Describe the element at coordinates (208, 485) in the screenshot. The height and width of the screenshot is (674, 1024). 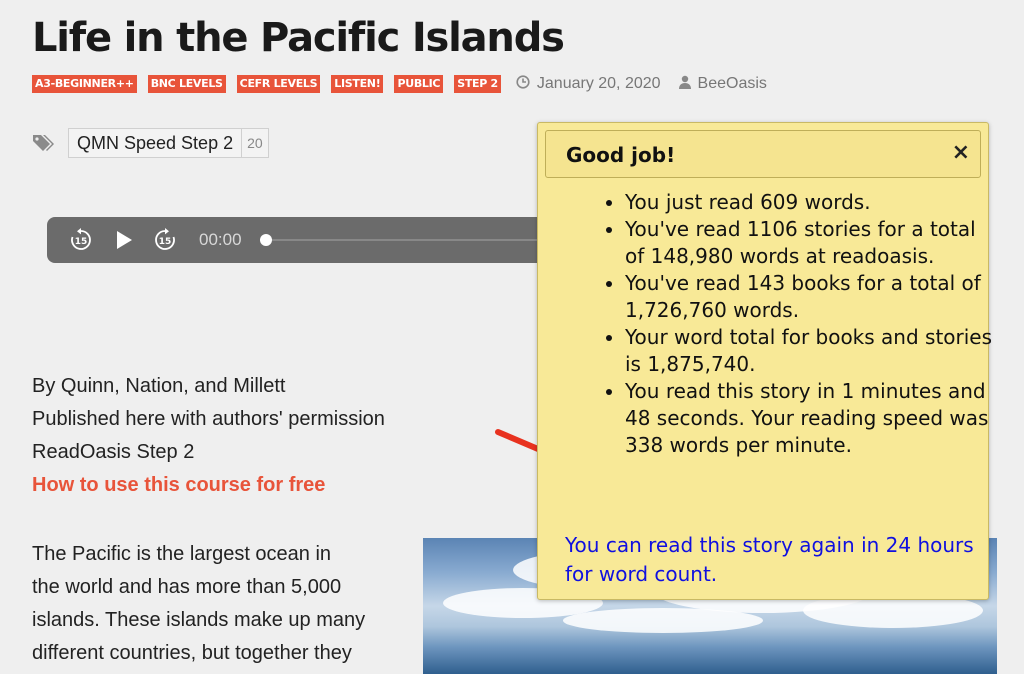
I see `course-free-link: How to use this course for free` at that location.